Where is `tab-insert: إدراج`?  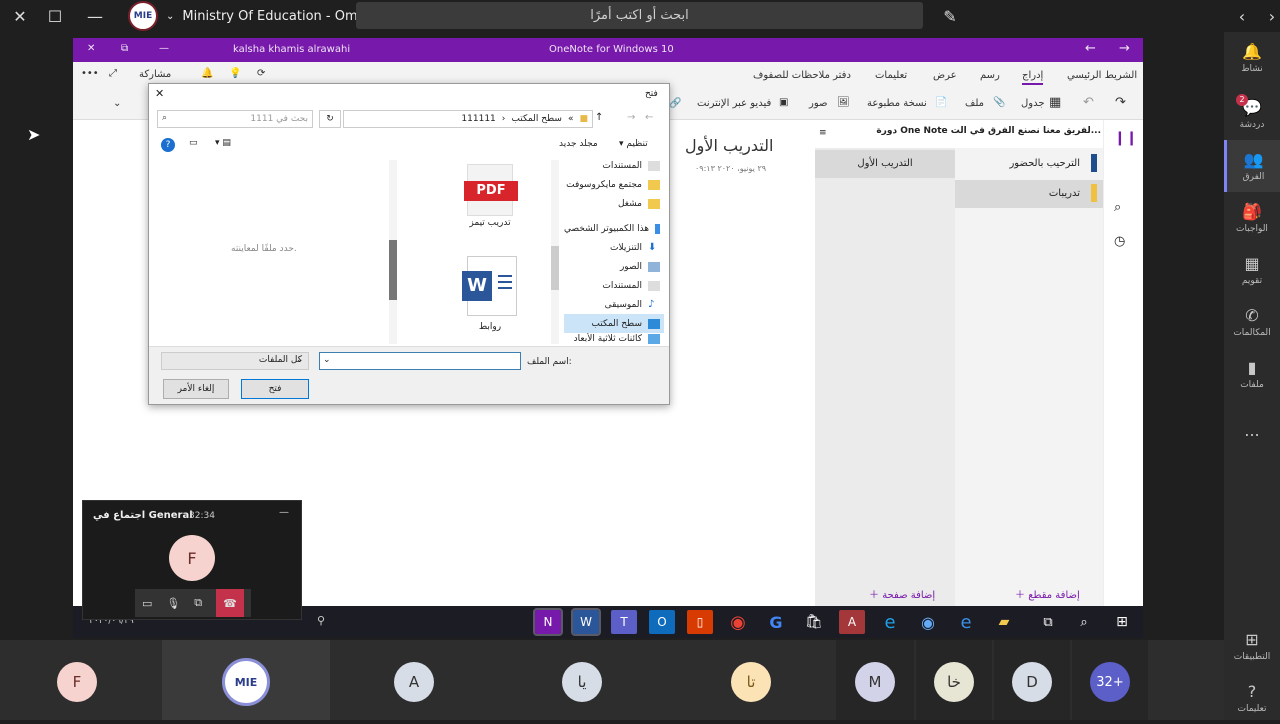 tab-insert: إدراج is located at coordinates (1033, 77).